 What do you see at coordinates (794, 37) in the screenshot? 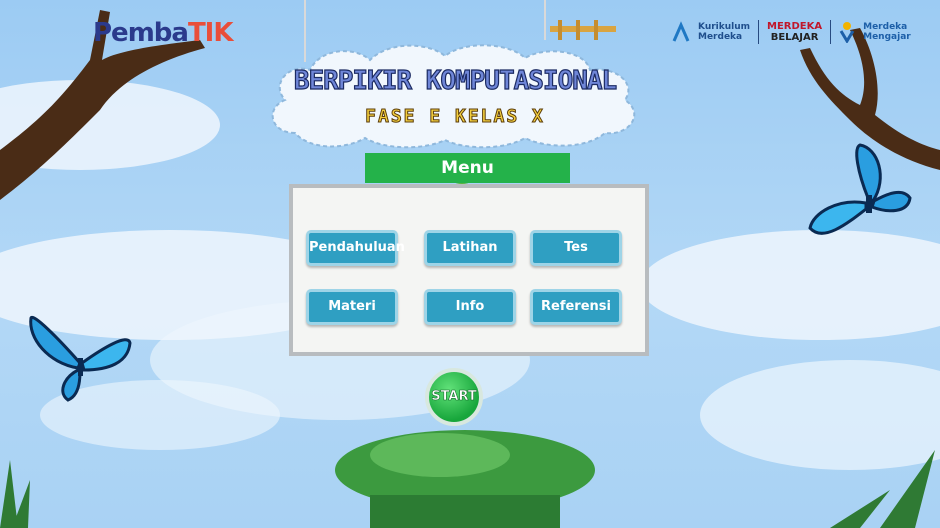
I see `merdeka-belajar-line2: BELAJAR` at bounding box center [794, 37].